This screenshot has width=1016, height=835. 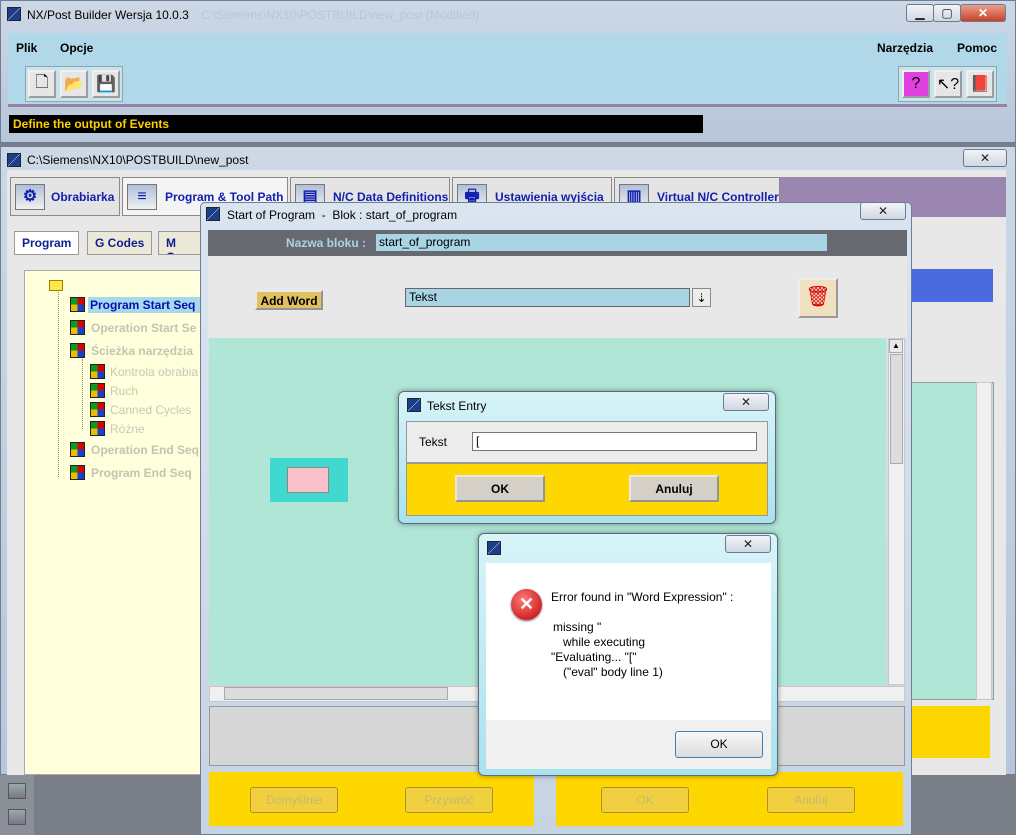 I want to click on text-entry-ok-button: OK, so click(x=500, y=488).